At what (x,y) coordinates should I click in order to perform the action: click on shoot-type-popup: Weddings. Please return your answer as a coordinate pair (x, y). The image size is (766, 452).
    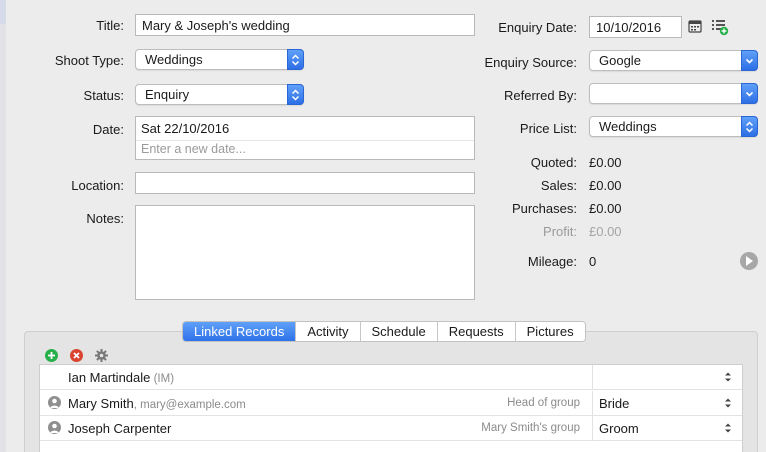
    Looking at the image, I should click on (219, 59).